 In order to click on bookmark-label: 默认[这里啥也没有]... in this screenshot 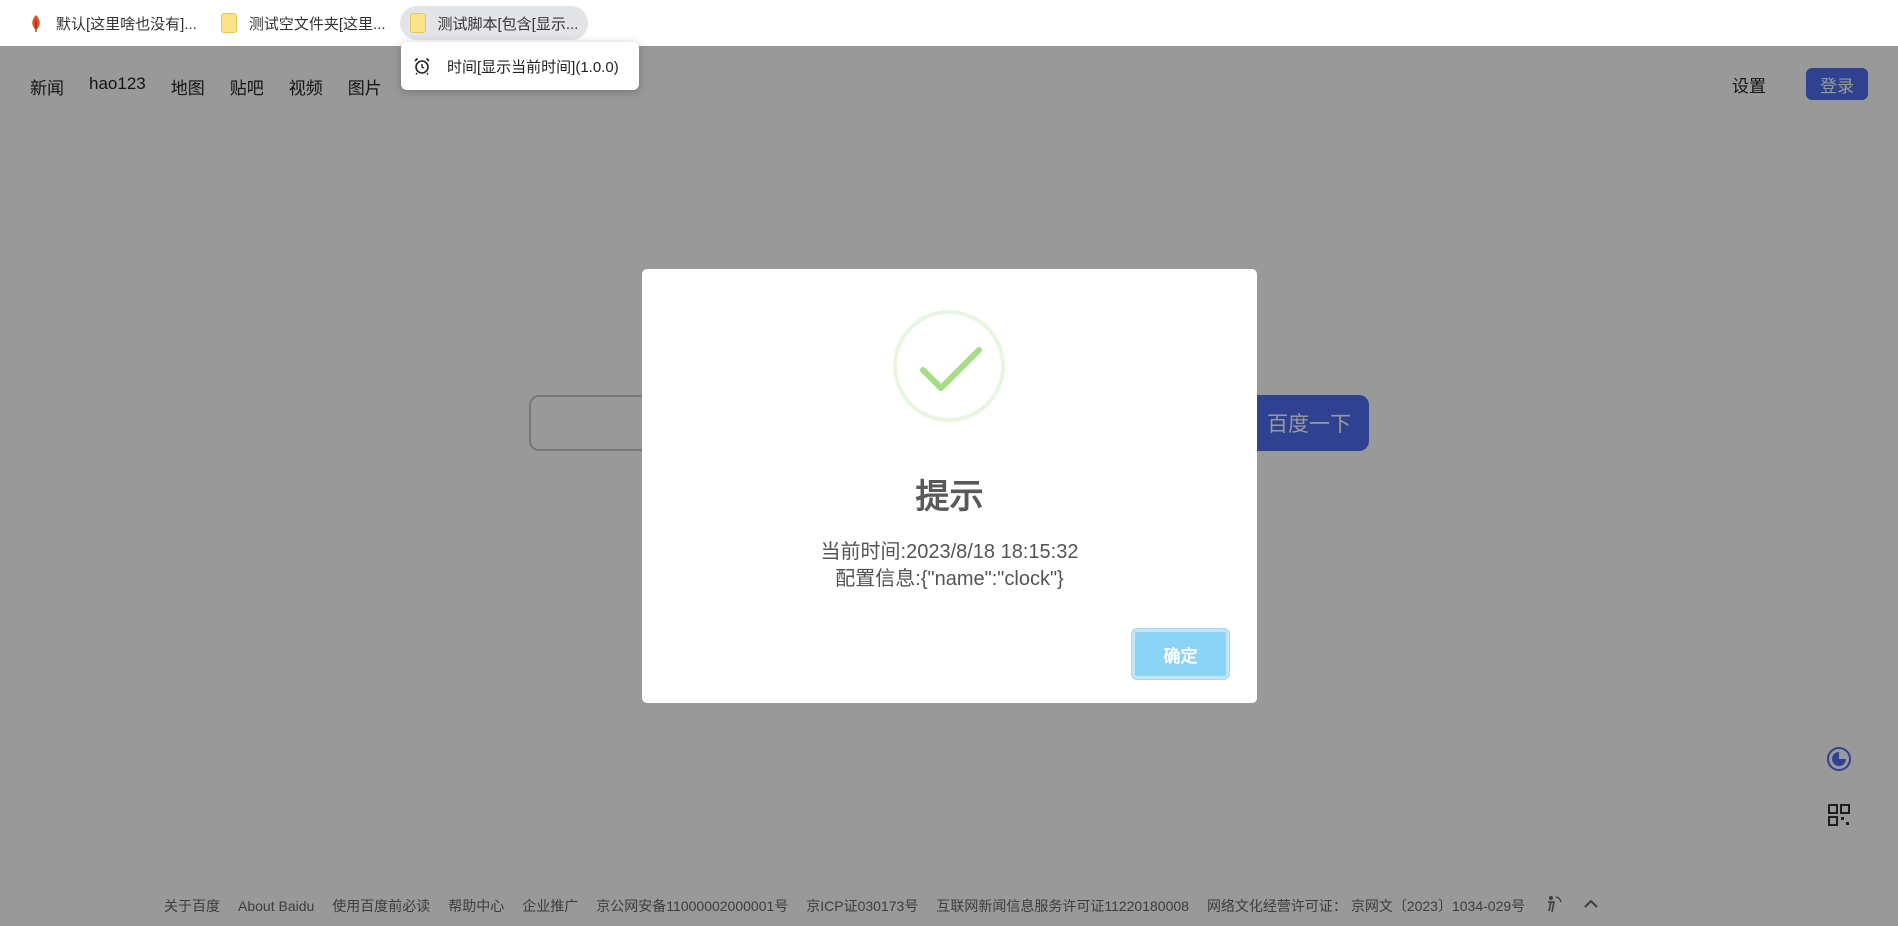, I will do `click(126, 24)`.